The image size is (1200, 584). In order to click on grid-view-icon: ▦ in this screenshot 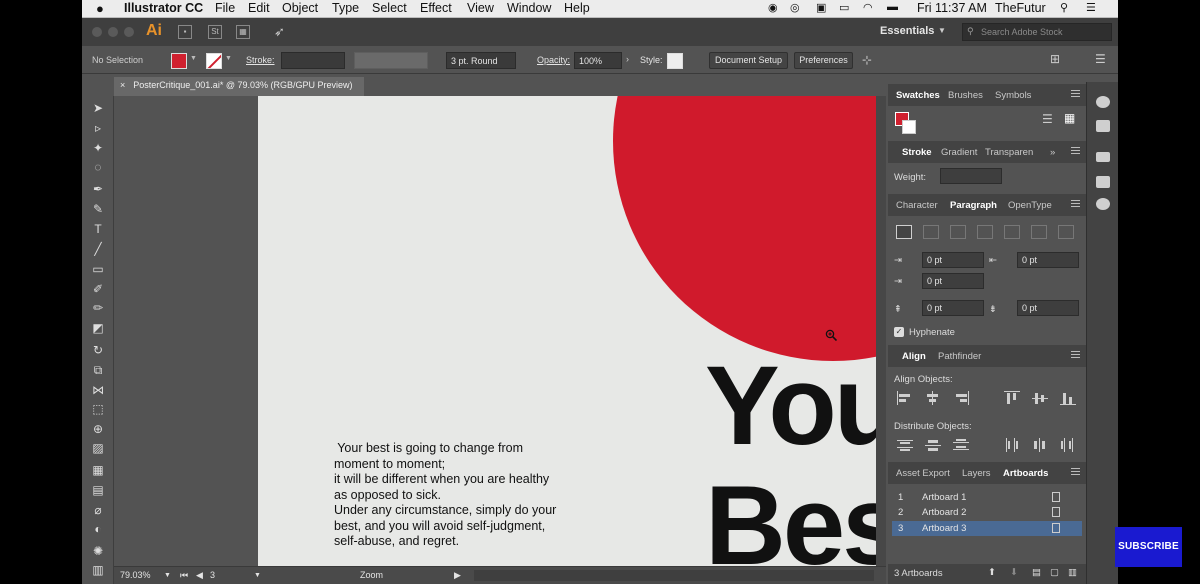, I will do `click(1069, 118)`.